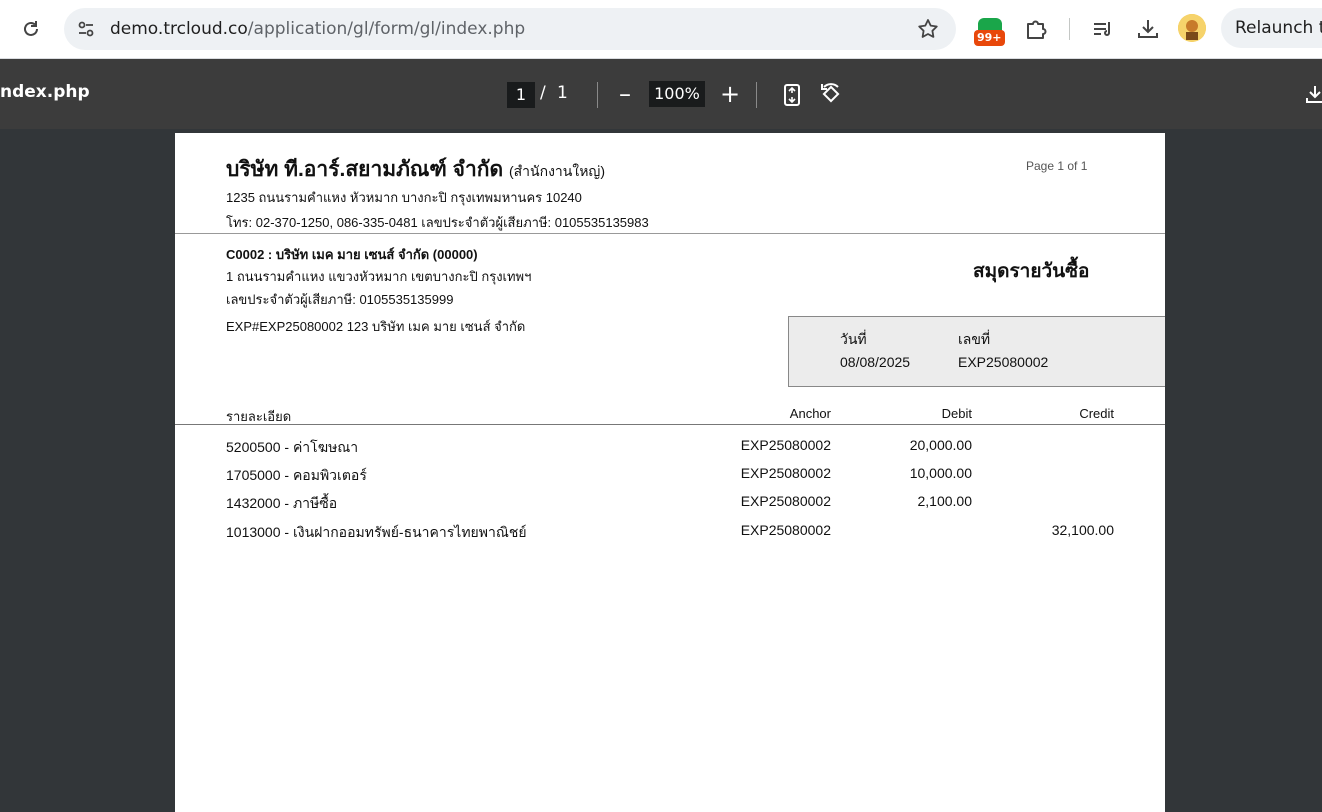  What do you see at coordinates (670, 449) in the screenshot?
I see `table-row: 5200500 - ค่าโฆษณา EXP25080002 20,000.00` at bounding box center [670, 449].